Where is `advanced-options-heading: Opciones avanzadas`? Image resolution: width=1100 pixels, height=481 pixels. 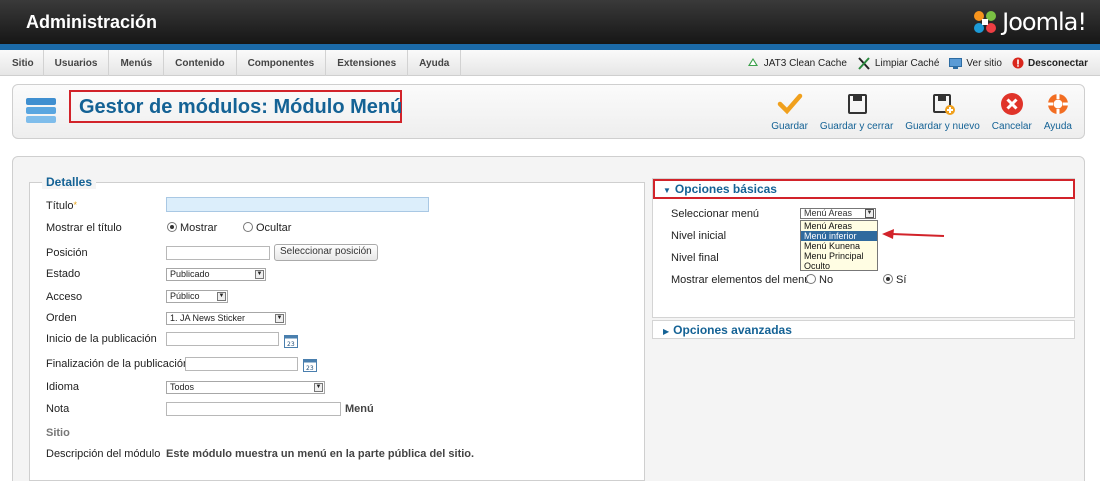
advanced-options-heading: Opciones avanzadas is located at coordinates (732, 330).